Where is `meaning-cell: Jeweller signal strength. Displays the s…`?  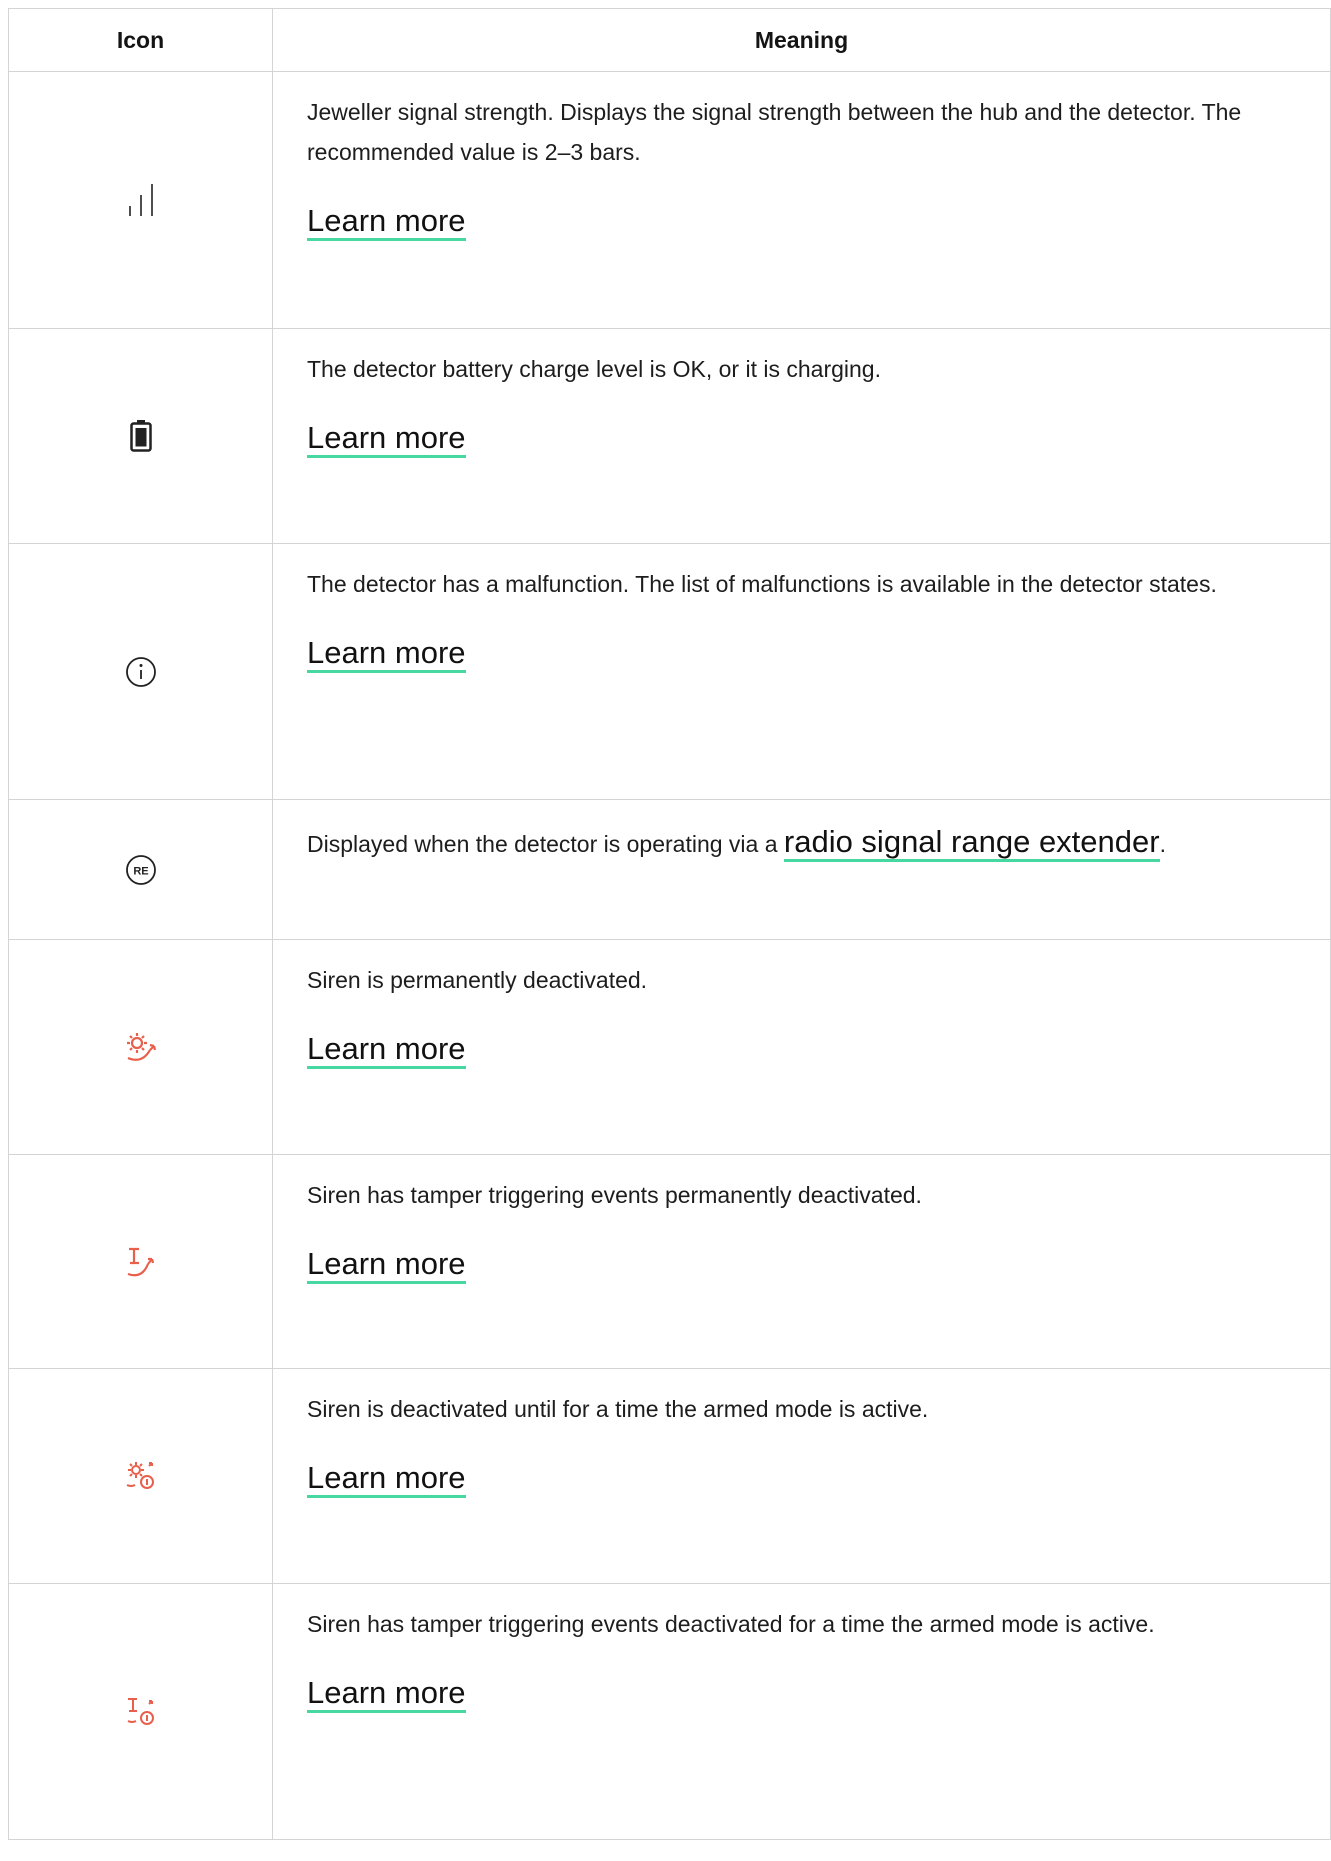
meaning-cell: Jeweller signal strength. Displays the s… is located at coordinates (801, 200).